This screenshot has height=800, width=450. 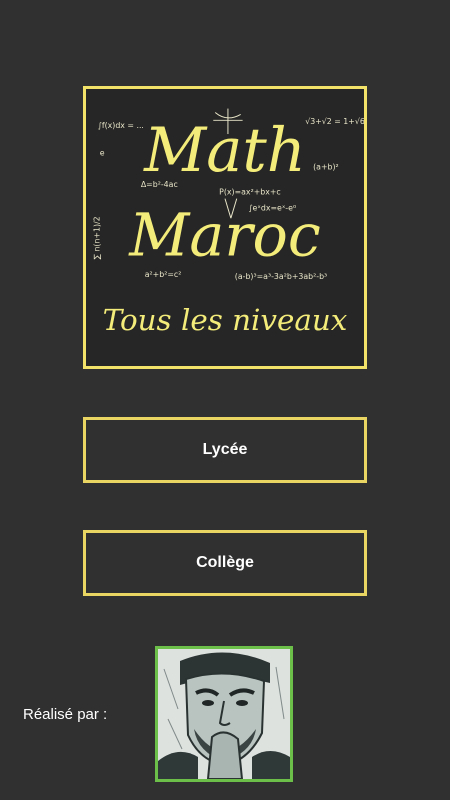 I want to click on formula-square: (a+b)², so click(x=326, y=166).